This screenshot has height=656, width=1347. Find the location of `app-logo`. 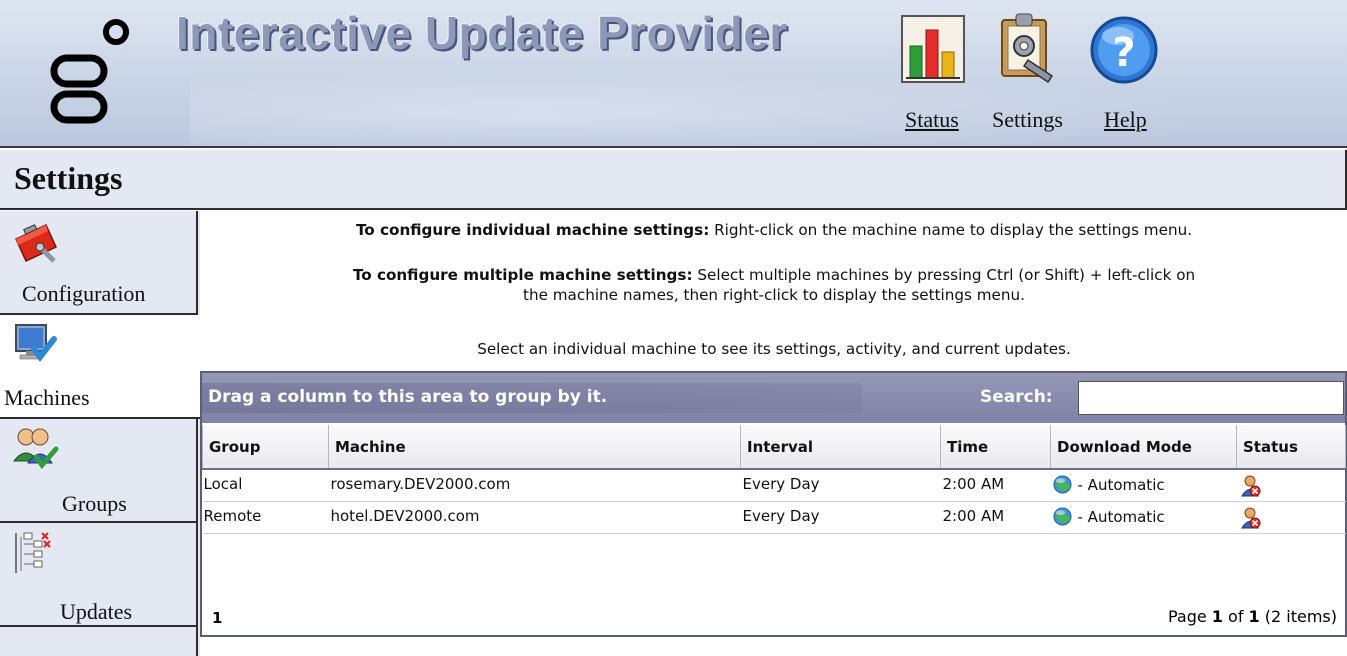

app-logo is located at coordinates (89, 71).